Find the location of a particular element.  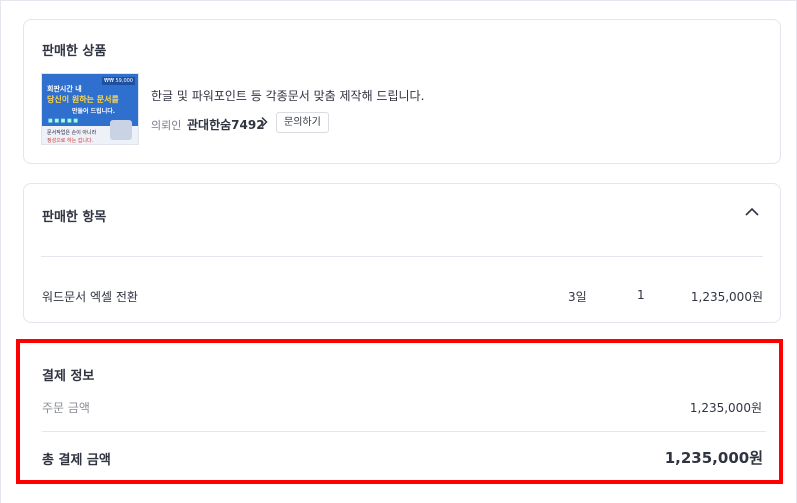

thumbnail-illustration is located at coordinates (121, 130).